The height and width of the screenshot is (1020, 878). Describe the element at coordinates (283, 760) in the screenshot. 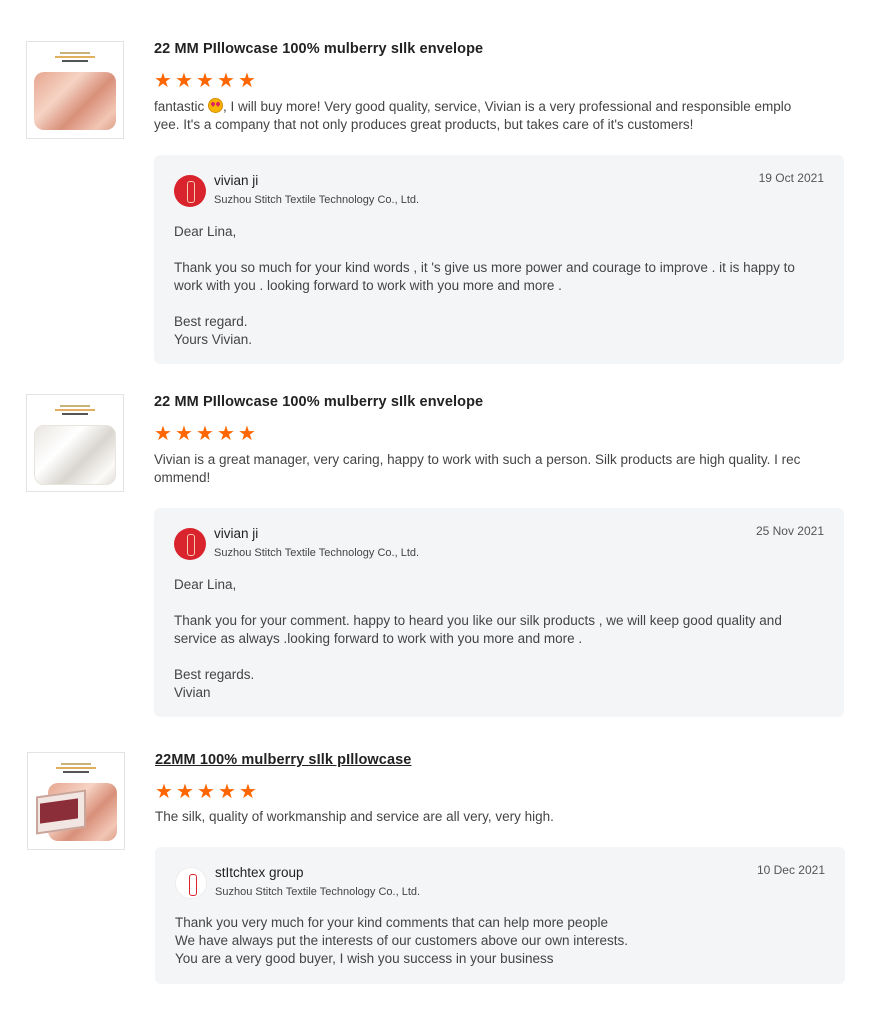

I see `product-title-link: 22MM 100% mulberry sIlk pIllowcase` at that location.